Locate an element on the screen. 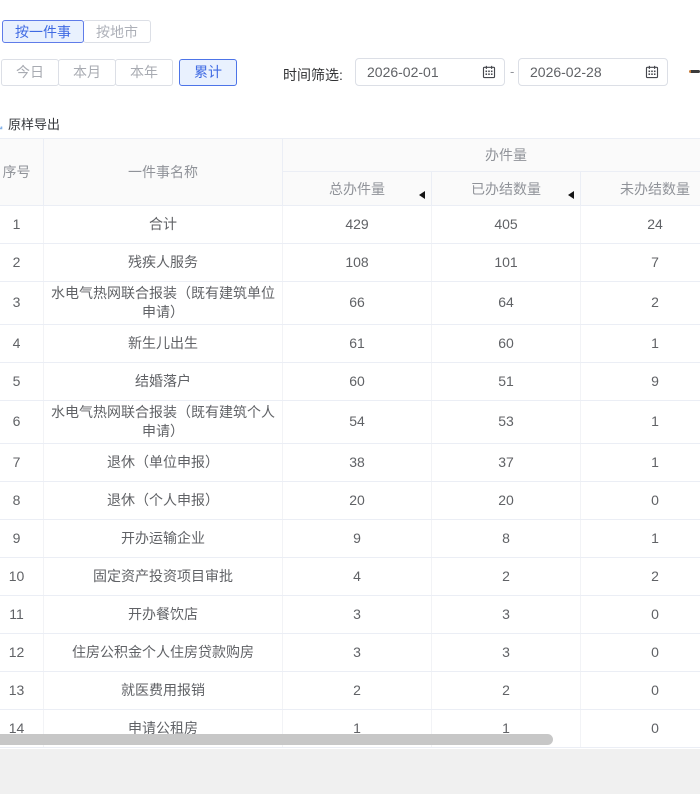 Image resolution: width=700 pixels, height=794 pixels. table-row: 3 水电气热网联合报装（既有建筑单位申请） 66 64 2 is located at coordinates (350, 303).